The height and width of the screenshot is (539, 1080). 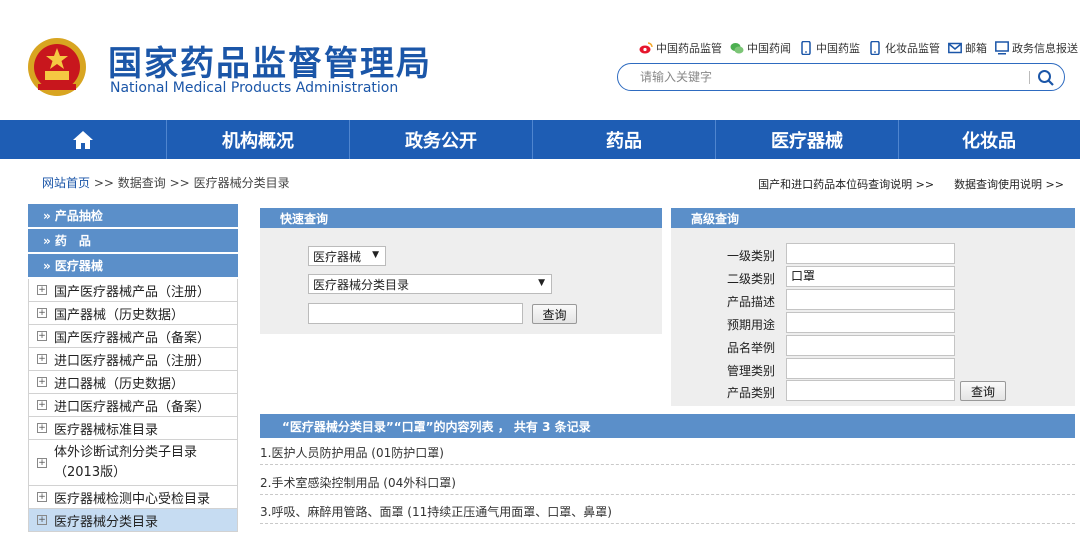 What do you see at coordinates (750, 393) in the screenshot?
I see `adv-label: 产品类别` at bounding box center [750, 393].